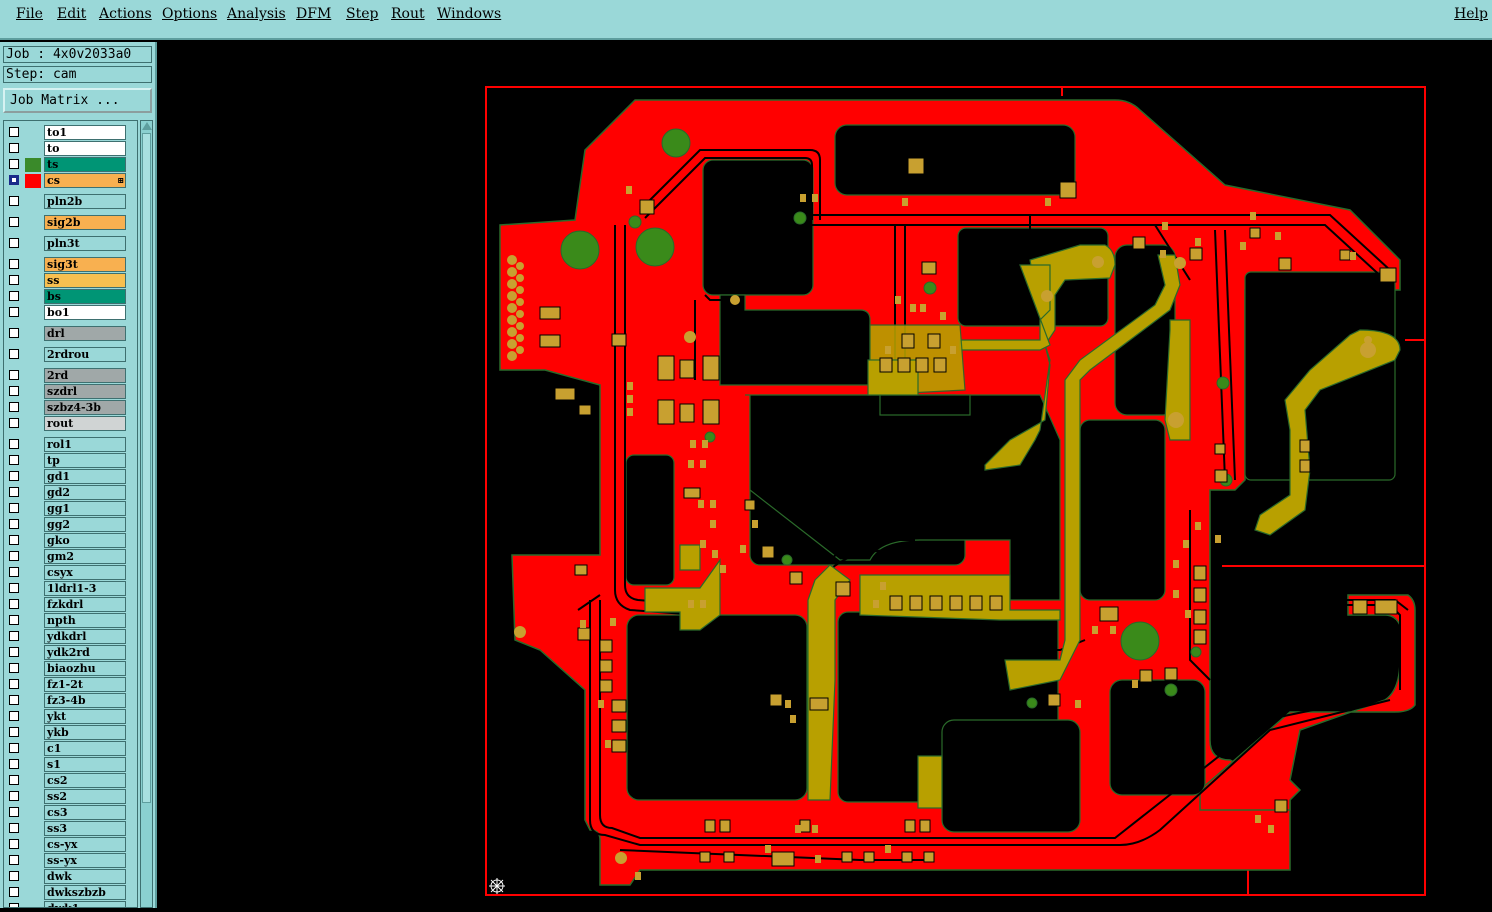 This screenshot has width=1492, height=912. I want to click on layer-row: ykt, so click(71, 717).